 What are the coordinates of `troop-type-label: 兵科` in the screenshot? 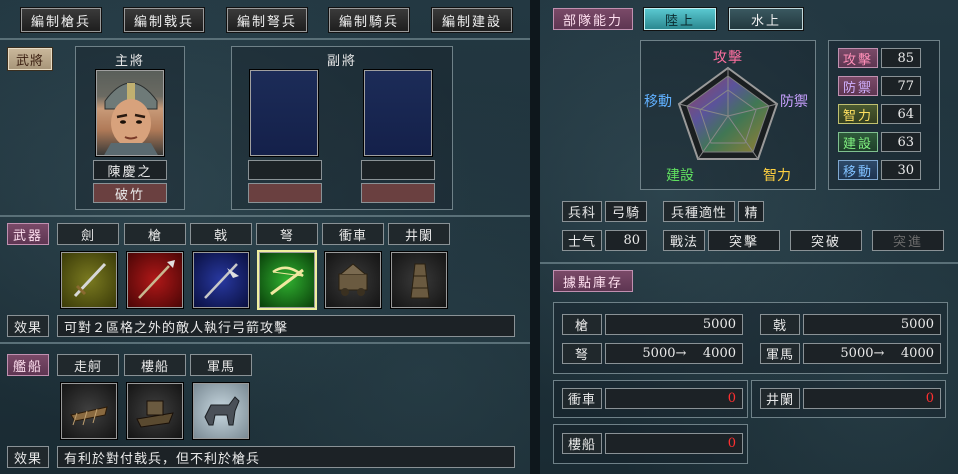 It's located at (582, 211).